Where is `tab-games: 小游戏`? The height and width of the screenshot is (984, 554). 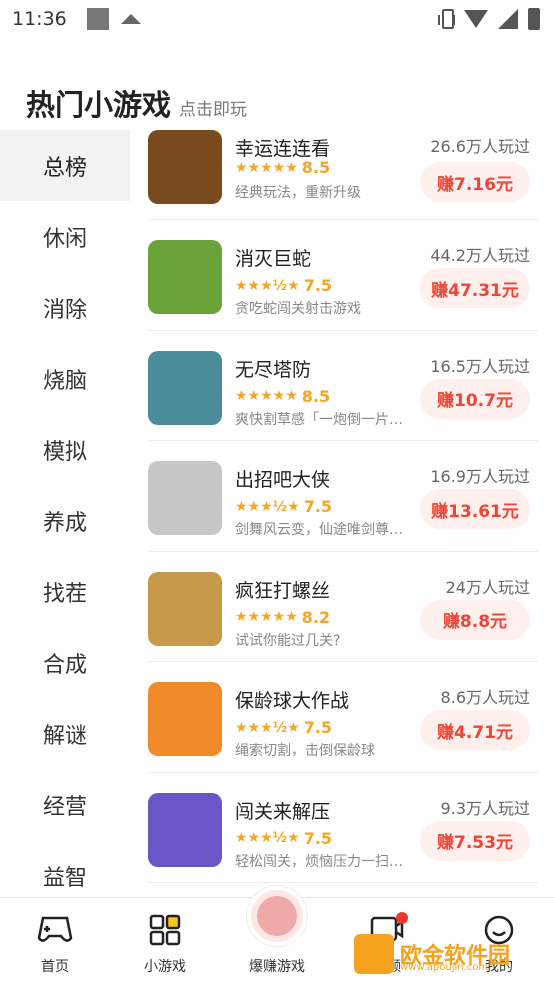 tab-games: 小游戏 is located at coordinates (165, 941).